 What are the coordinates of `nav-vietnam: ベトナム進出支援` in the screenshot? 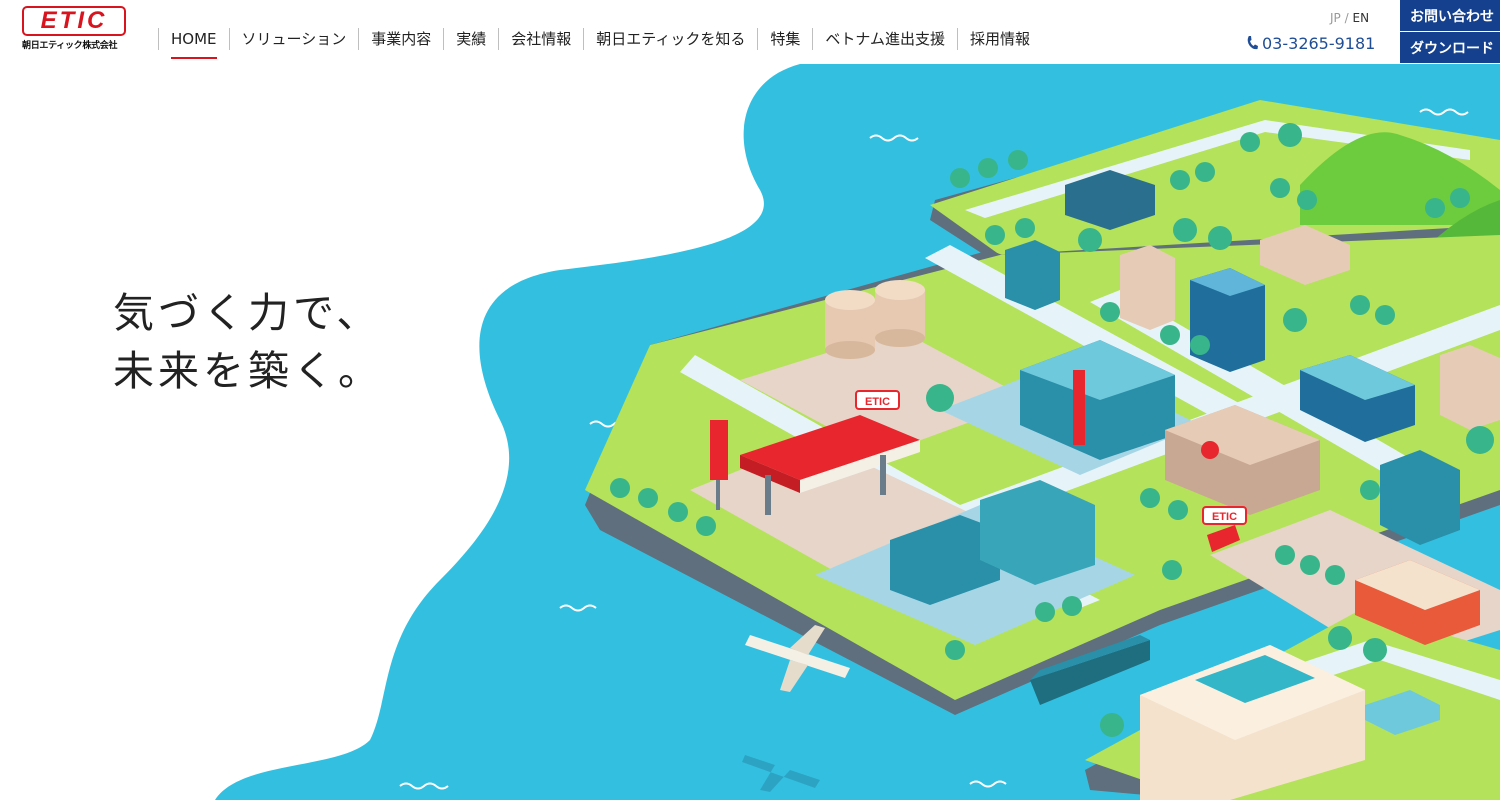 It's located at (884, 39).